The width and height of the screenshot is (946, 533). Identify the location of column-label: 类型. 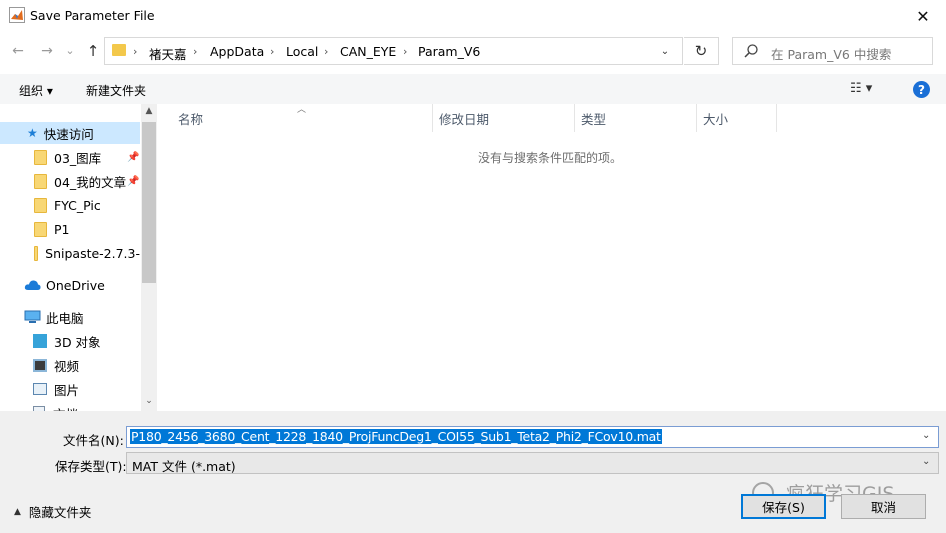
(594, 119).